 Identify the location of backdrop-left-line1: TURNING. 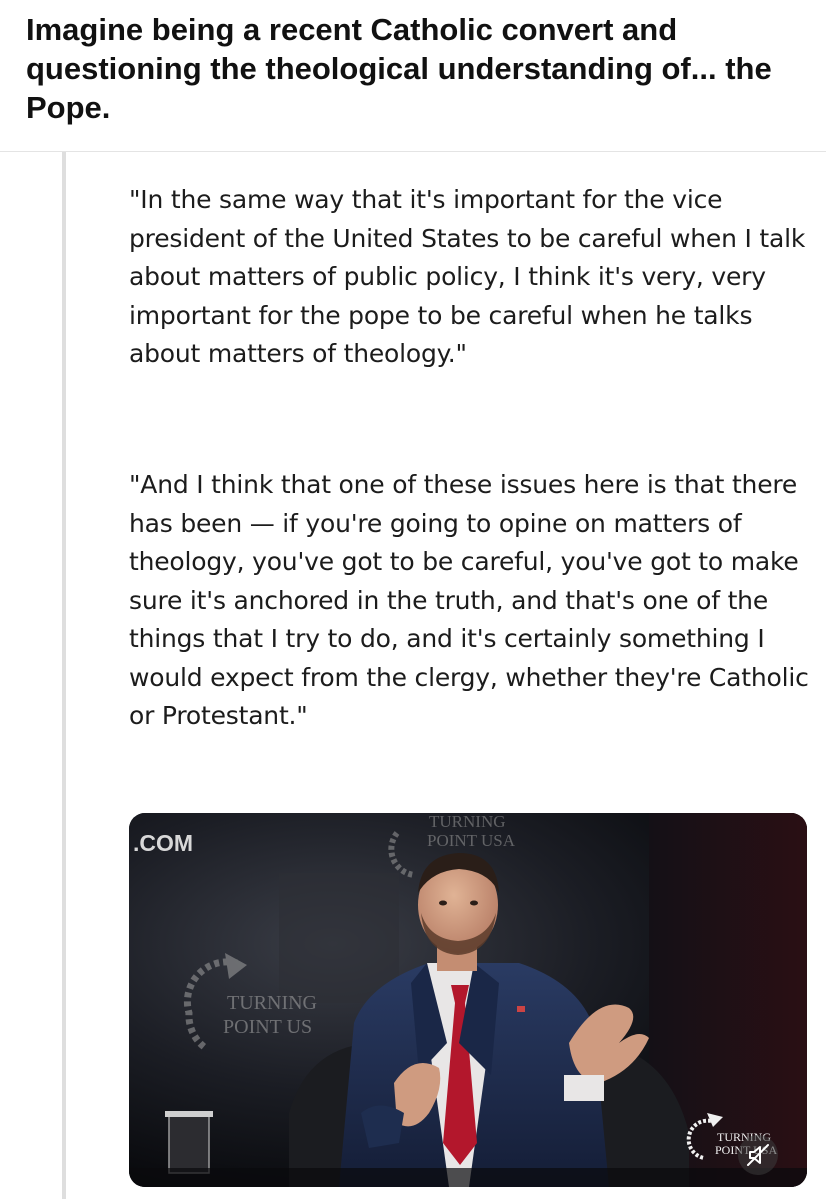
(272, 1003).